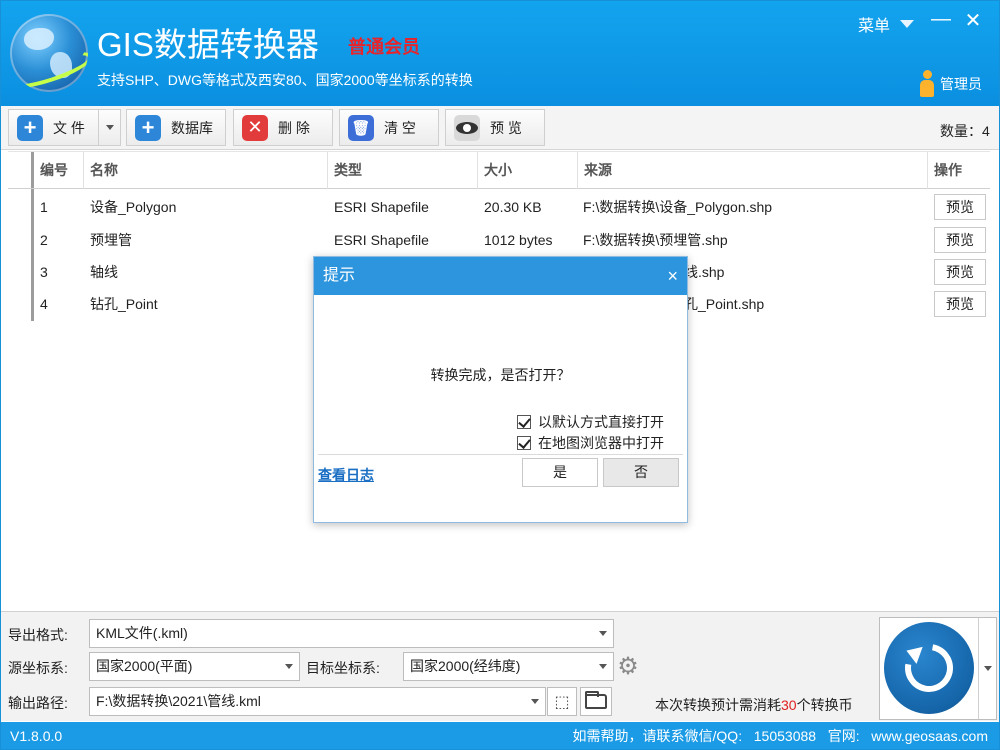  I want to click on column-header-size: 大小, so click(528, 170).